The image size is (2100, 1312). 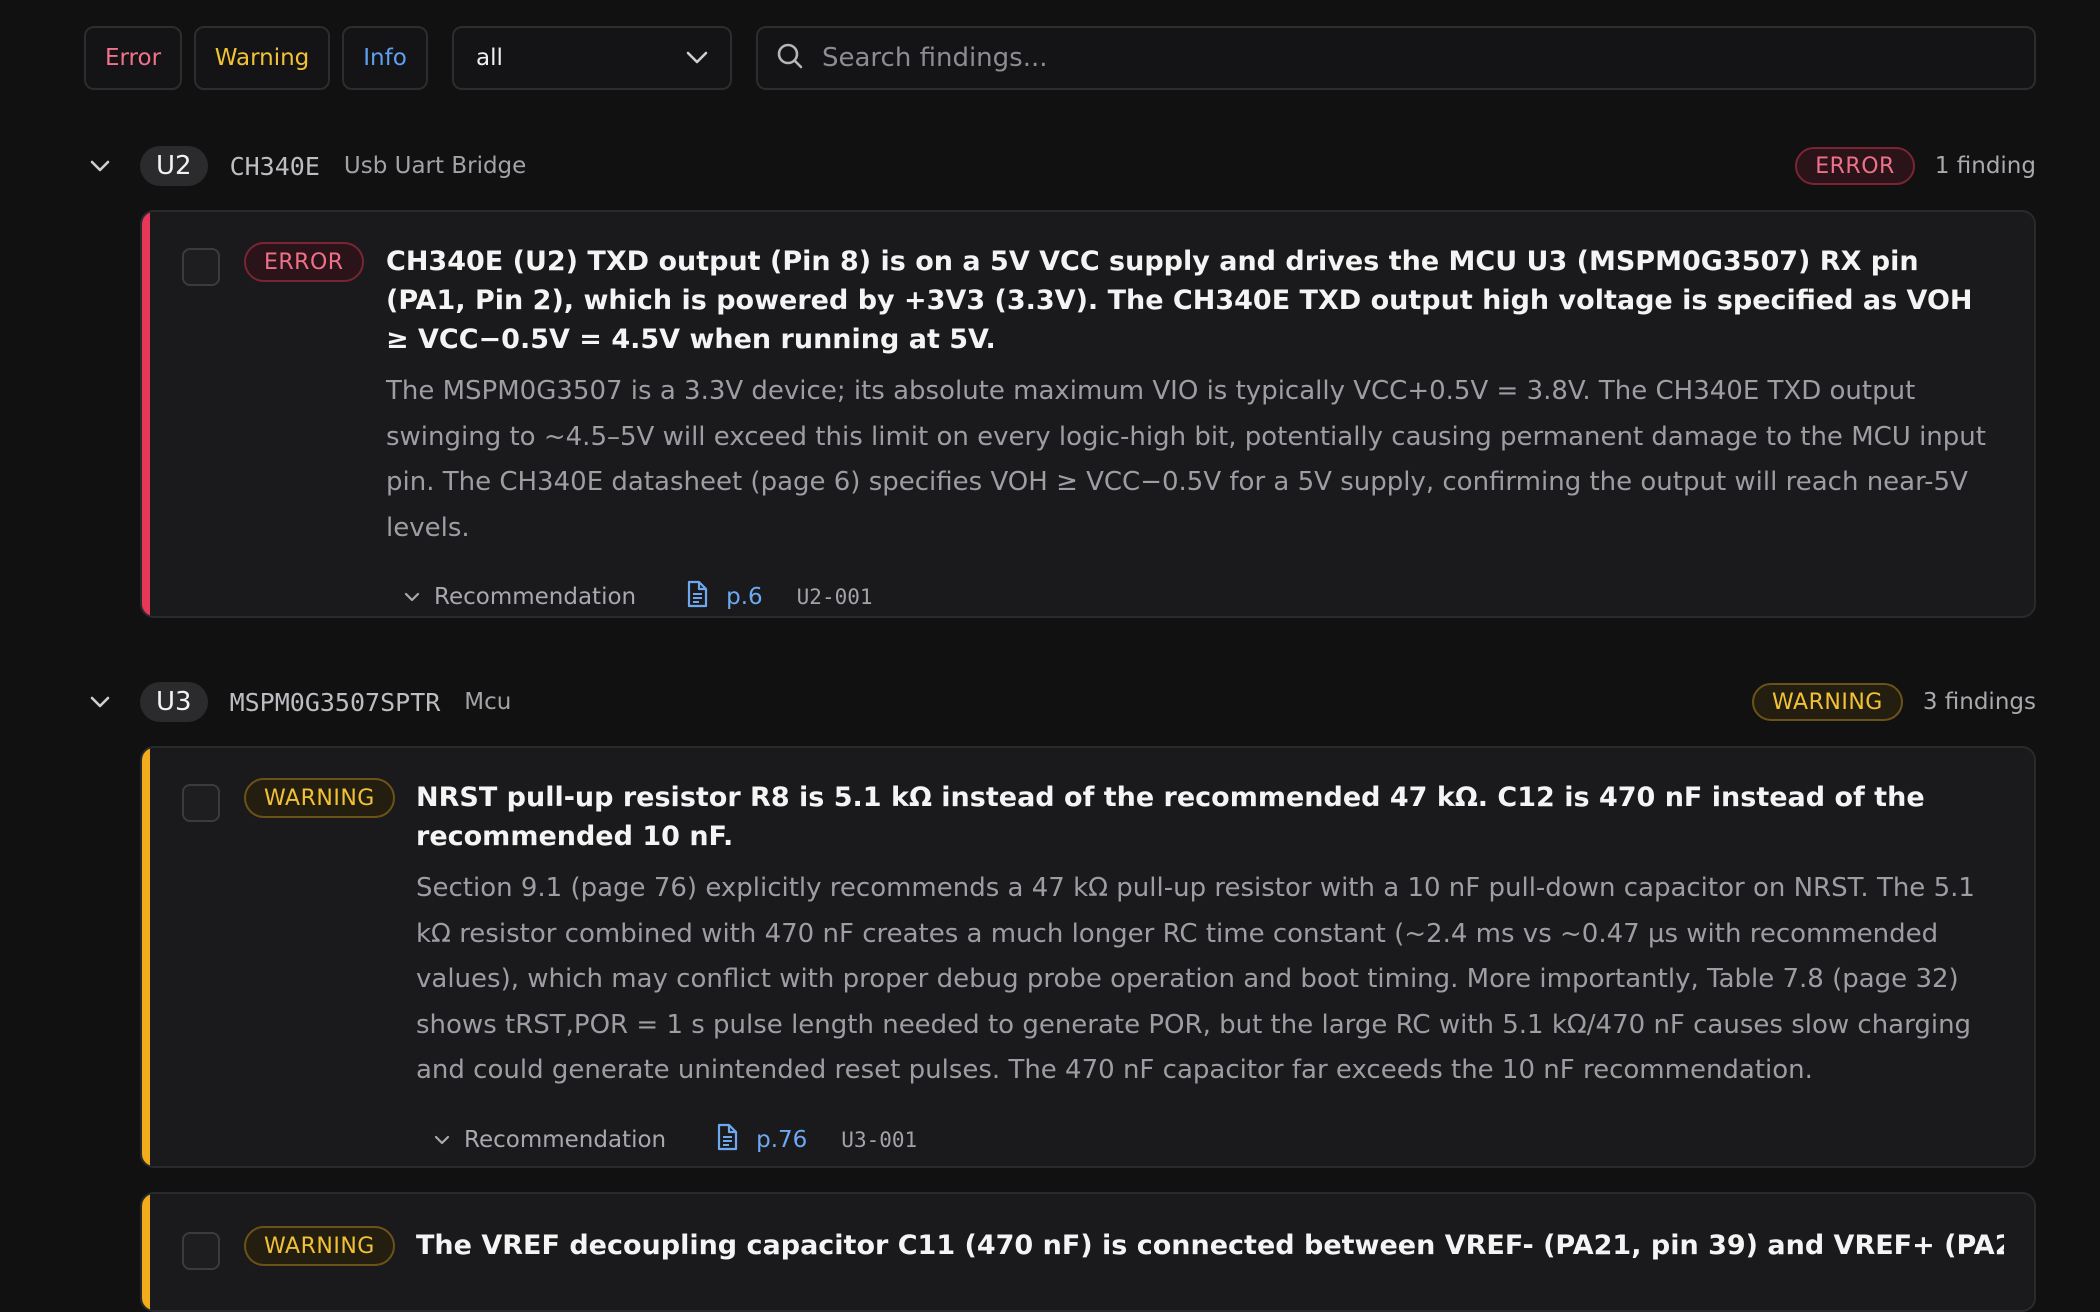 I want to click on finding-id: U3-001, so click(x=879, y=1139).